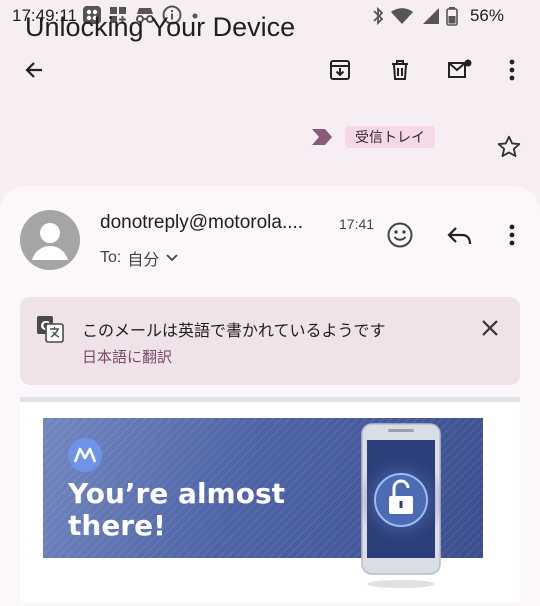 This screenshot has width=540, height=606. Describe the element at coordinates (402, 505) in the screenshot. I see `phone-unlock-illustration` at that location.